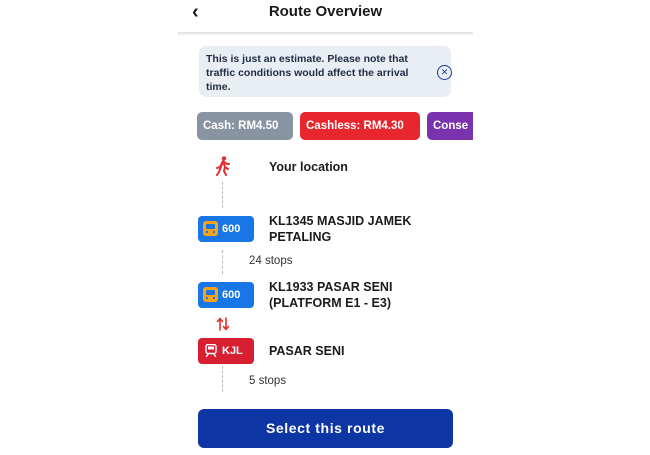 This screenshot has height=455, width=650. What do you see at coordinates (223, 324) in the screenshot?
I see `transfer-arrows-icon` at bounding box center [223, 324].